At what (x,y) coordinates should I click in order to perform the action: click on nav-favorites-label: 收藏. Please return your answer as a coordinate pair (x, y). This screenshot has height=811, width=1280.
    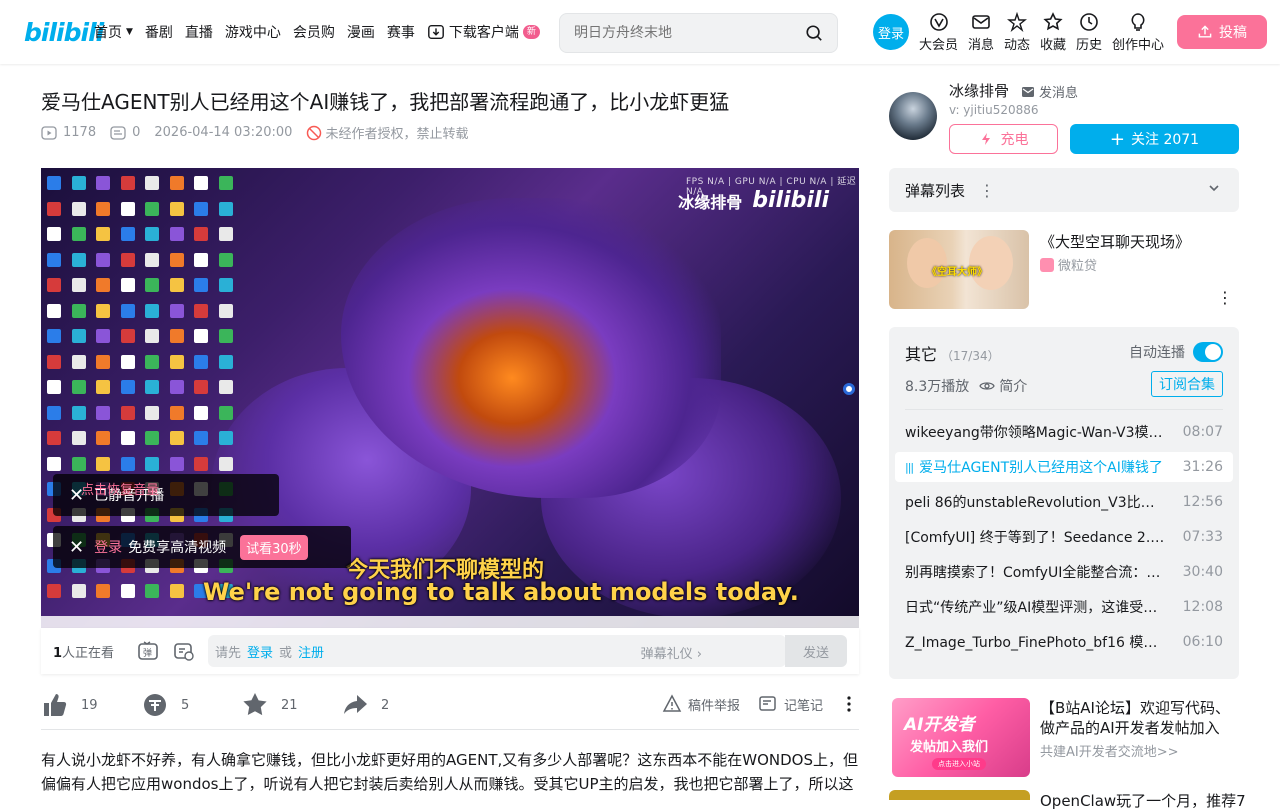
    Looking at the image, I should click on (1053, 45).